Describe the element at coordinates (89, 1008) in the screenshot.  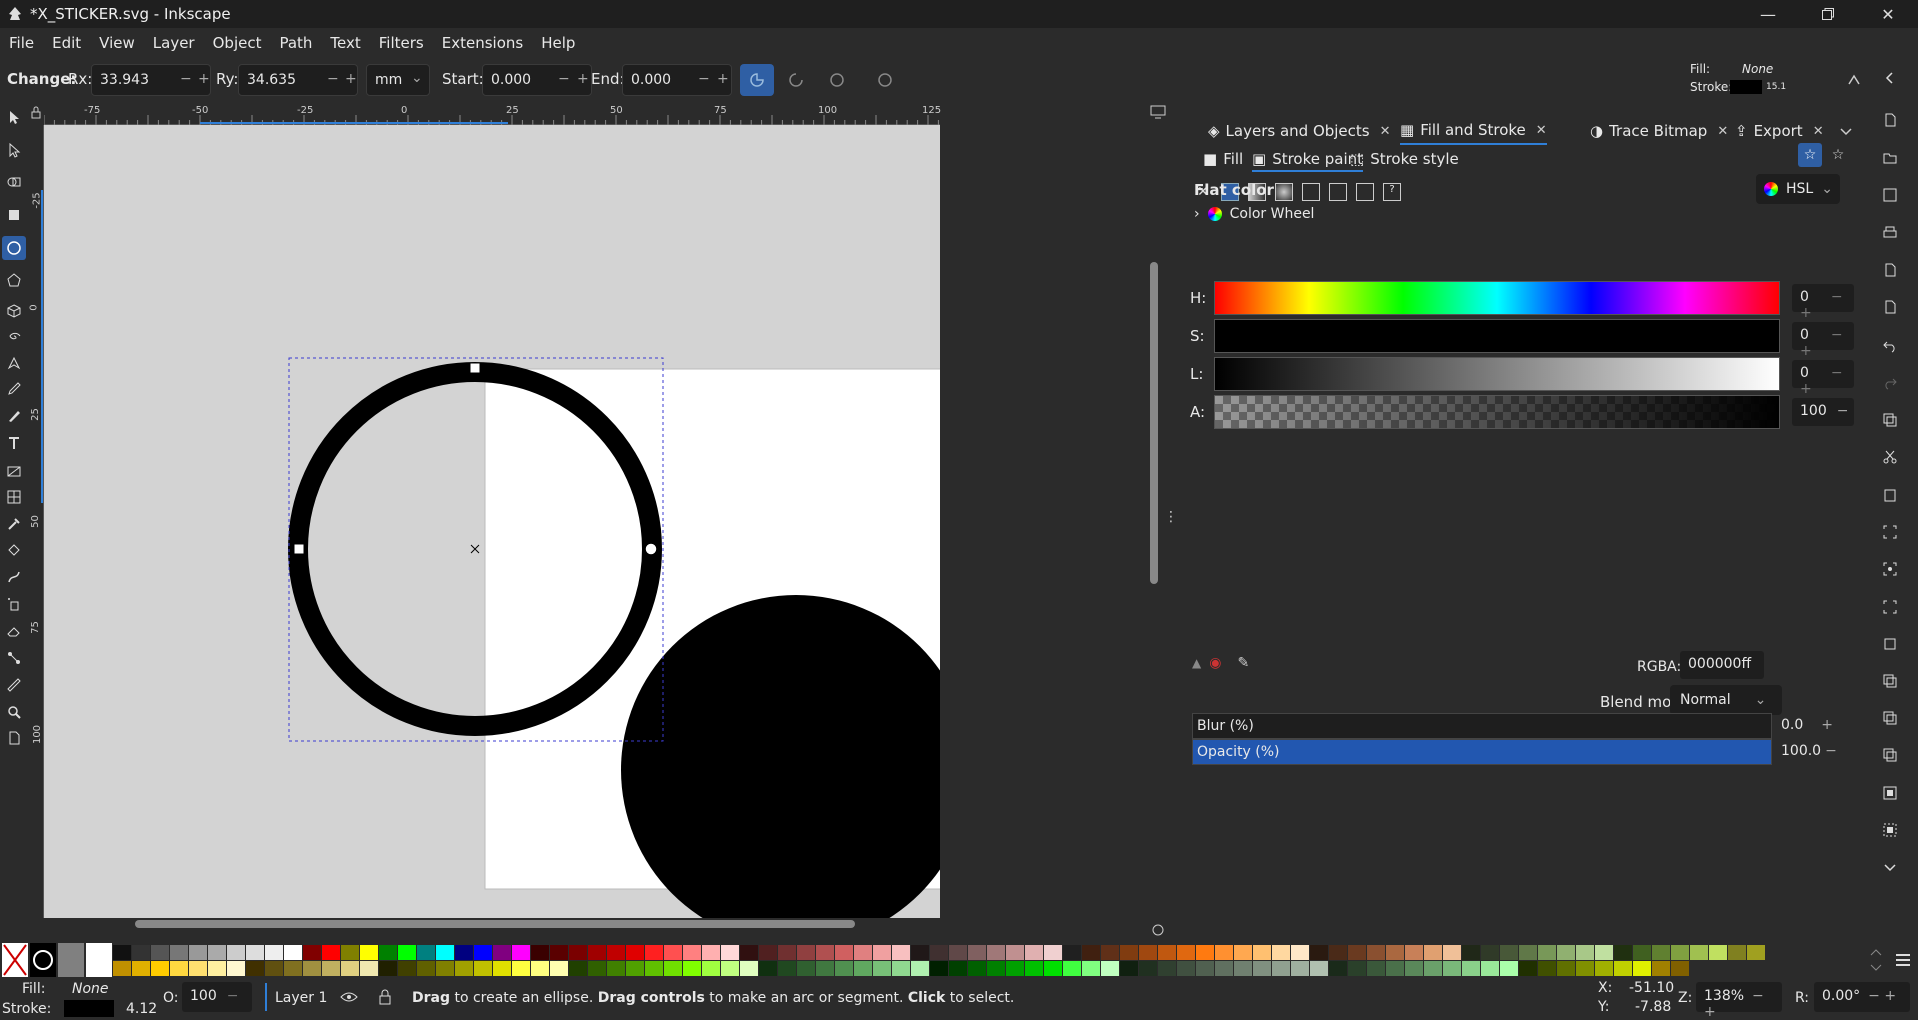
I see `status-stroke-swatch` at that location.